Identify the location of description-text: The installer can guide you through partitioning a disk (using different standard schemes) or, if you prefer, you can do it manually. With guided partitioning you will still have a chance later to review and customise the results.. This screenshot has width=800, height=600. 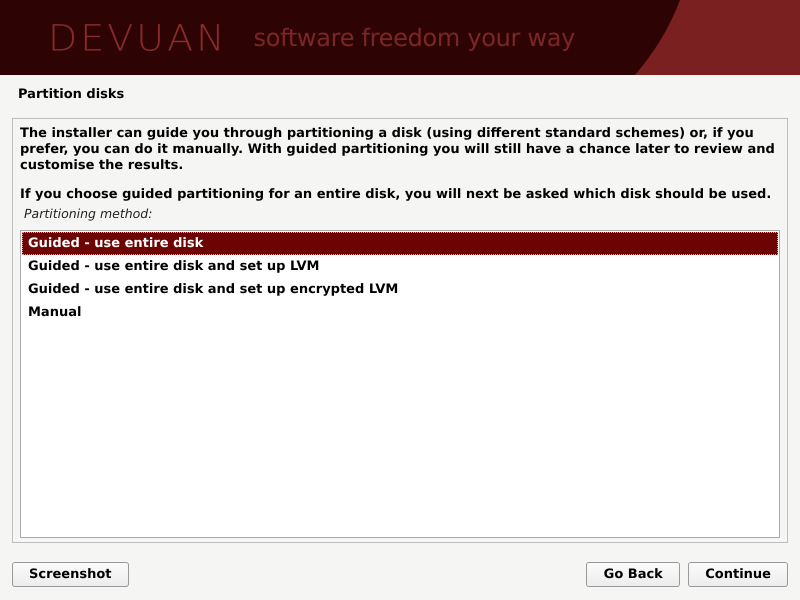
(398, 150).